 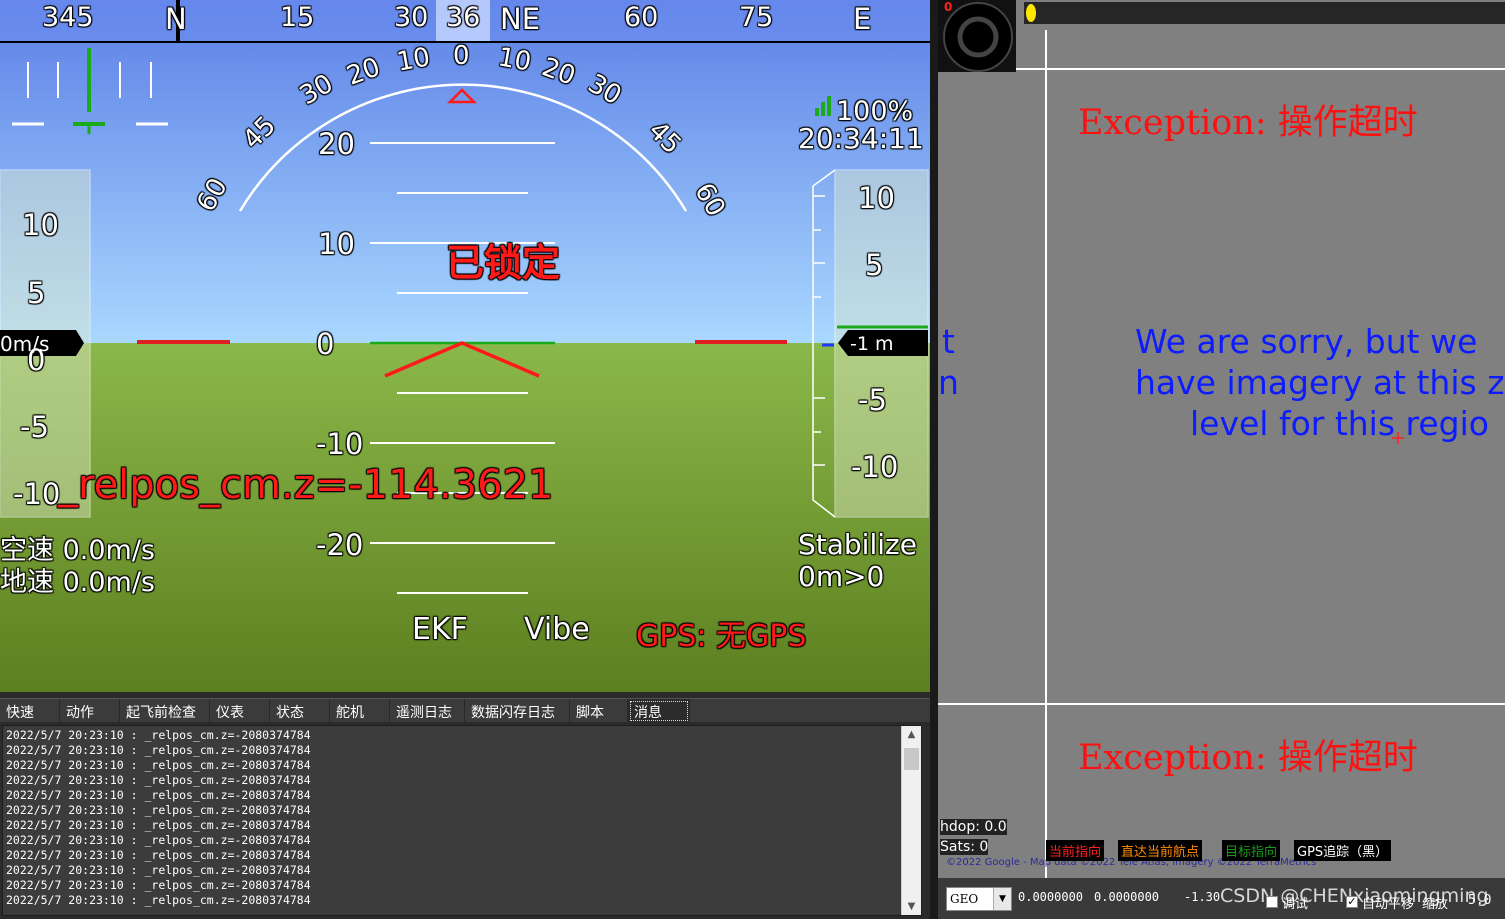 What do you see at coordinates (973, 827) in the screenshot?
I see `hdop-readout: hdop: 0.0` at bounding box center [973, 827].